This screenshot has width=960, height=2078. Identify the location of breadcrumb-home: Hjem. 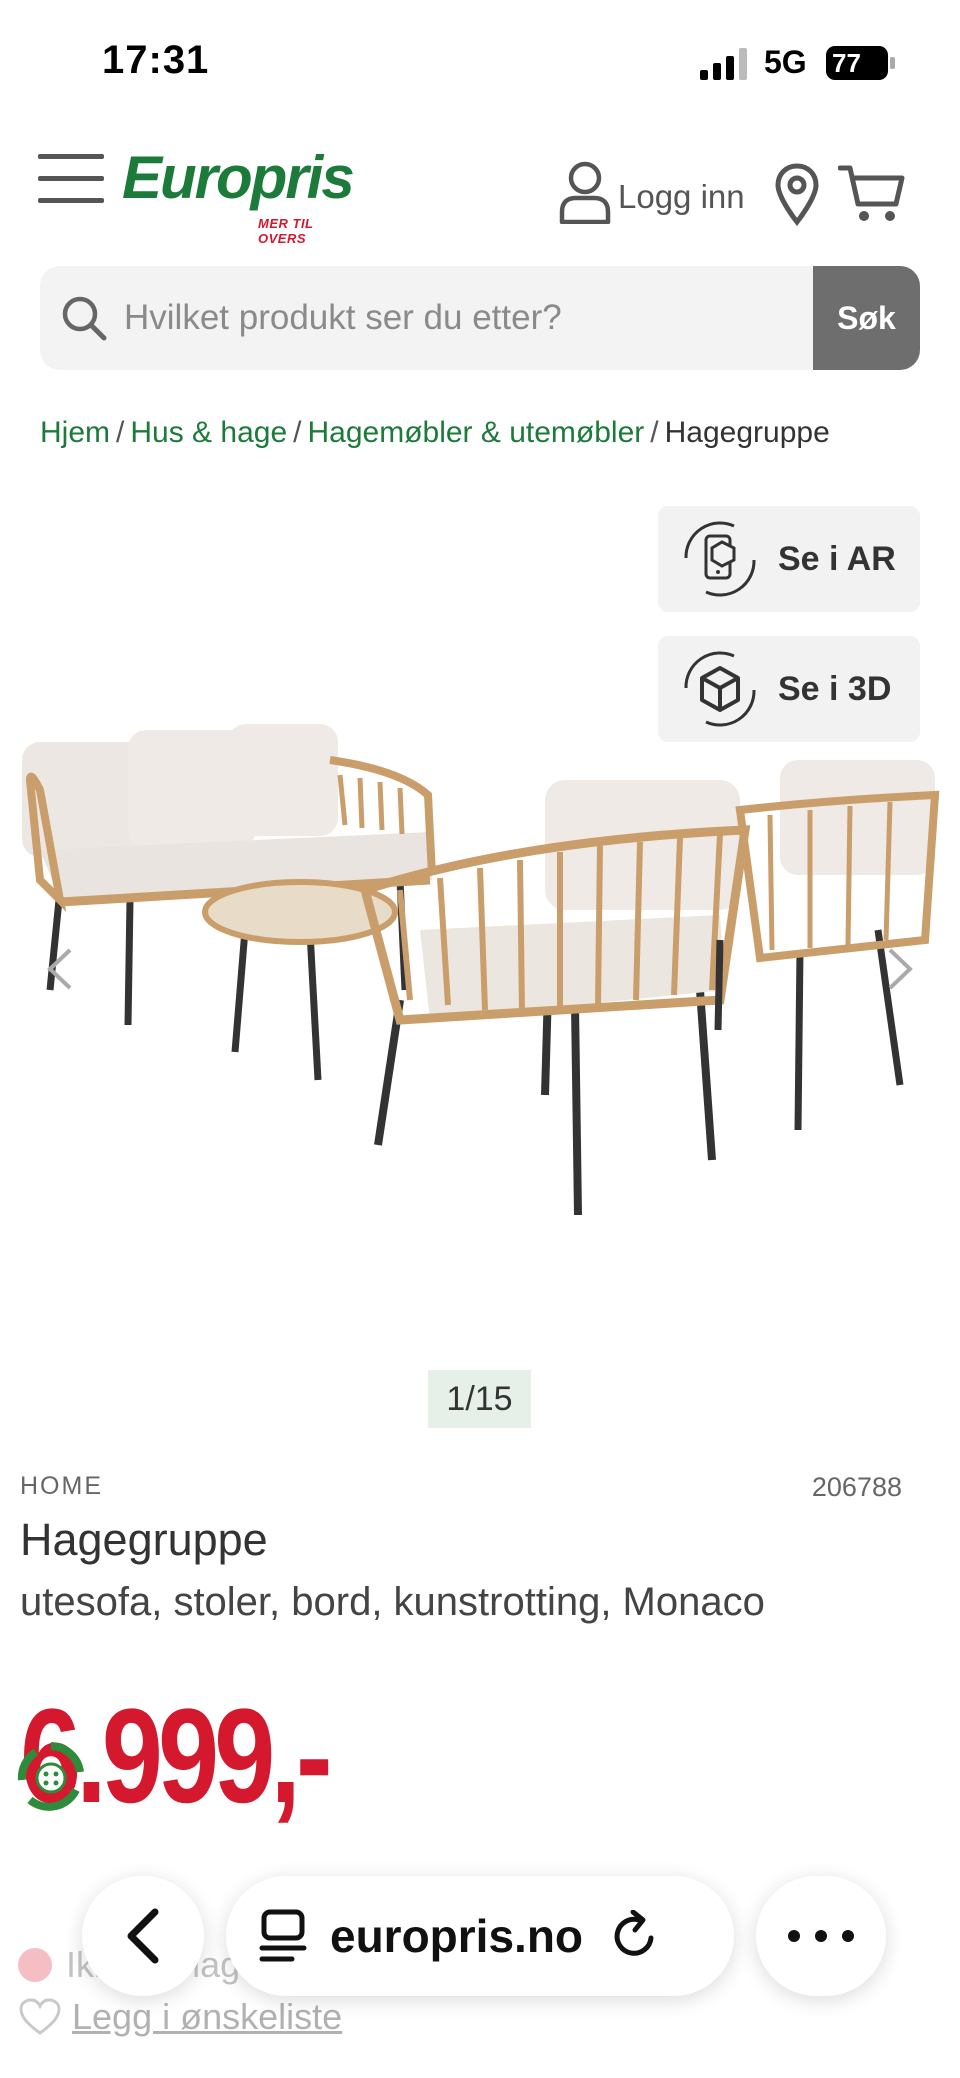
(75, 432).